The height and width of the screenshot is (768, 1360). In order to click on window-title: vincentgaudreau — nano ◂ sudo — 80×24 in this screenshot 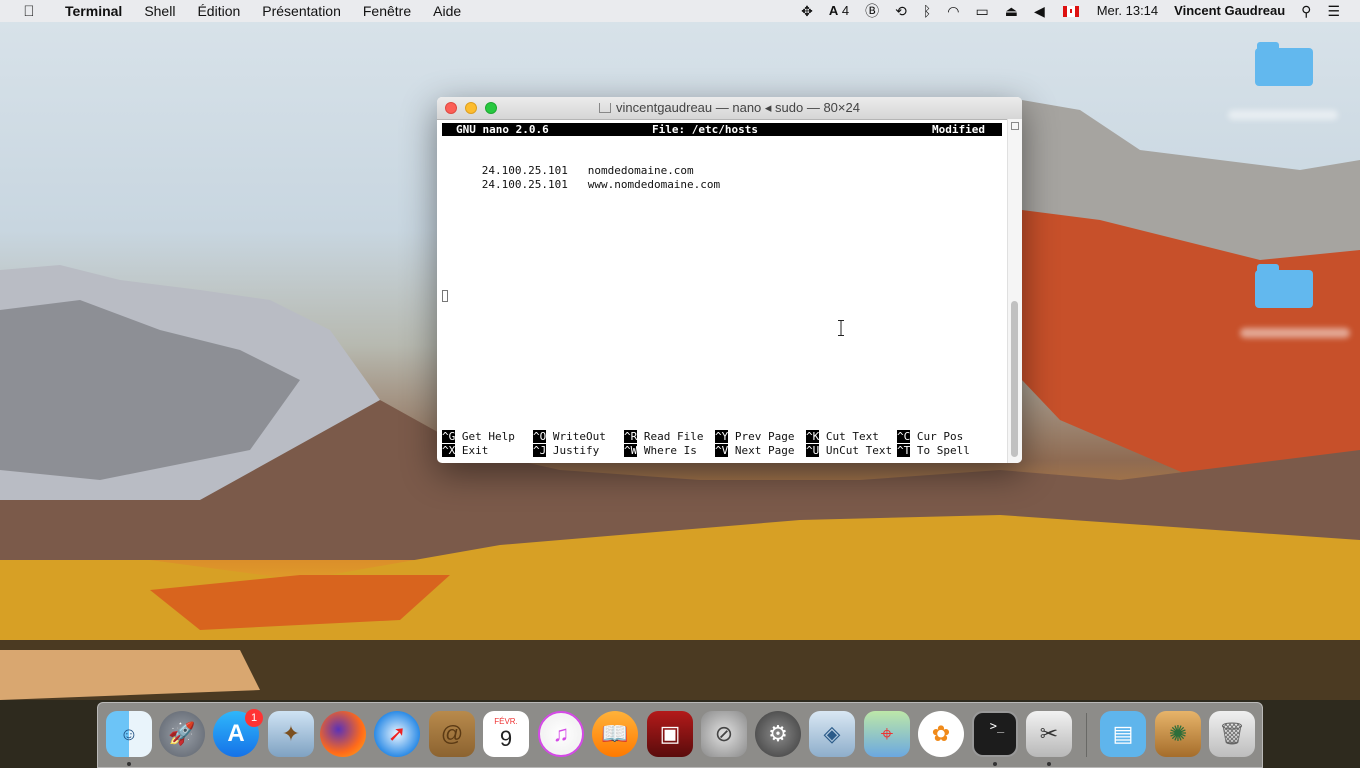, I will do `click(729, 108)`.